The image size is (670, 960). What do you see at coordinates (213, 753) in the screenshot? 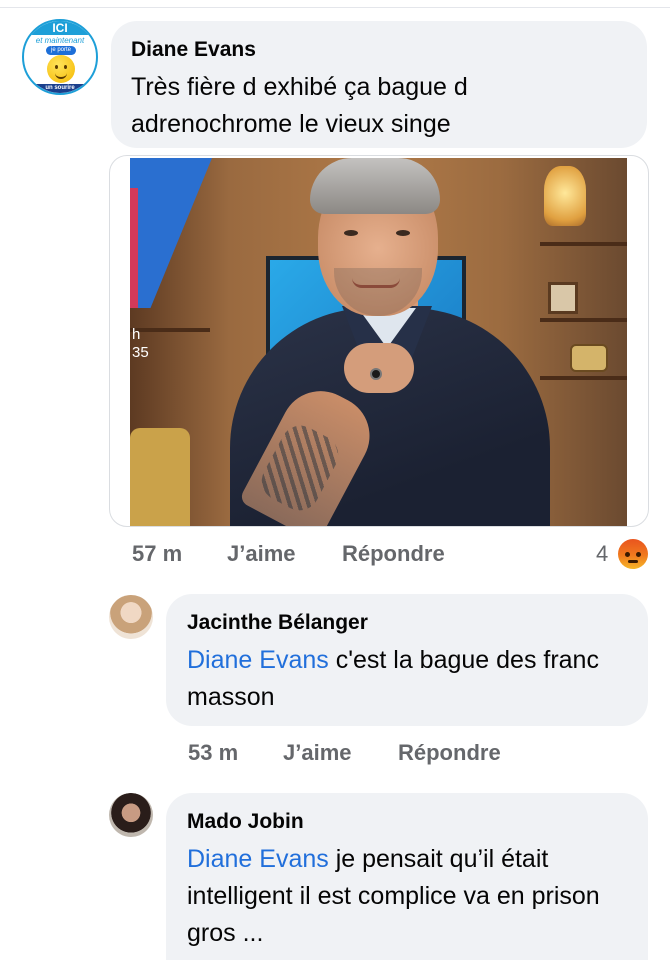
I see `reply-time: 53 m` at bounding box center [213, 753].